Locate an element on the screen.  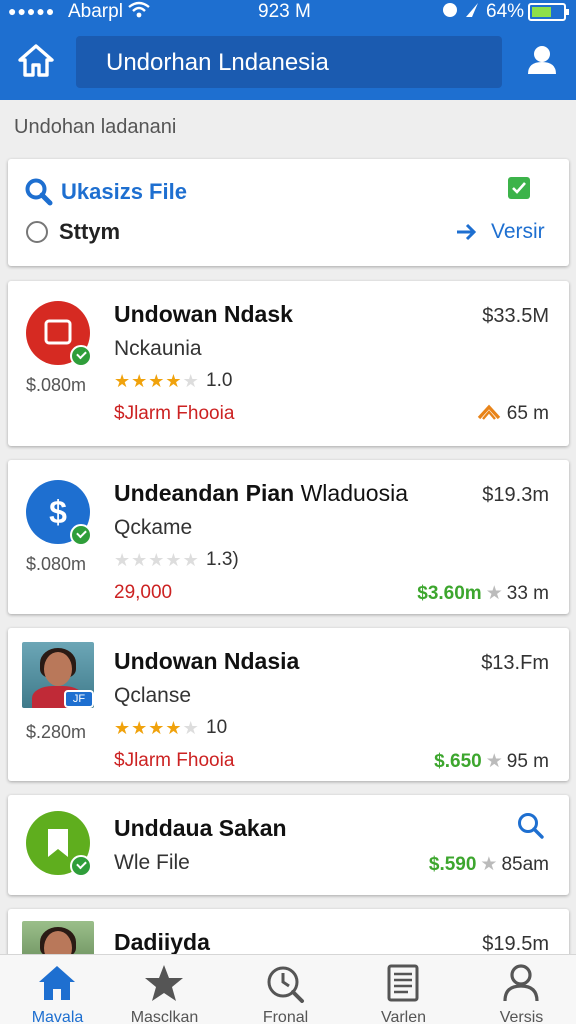
app-subtitle: Nckaunia is located at coordinates (158, 348).